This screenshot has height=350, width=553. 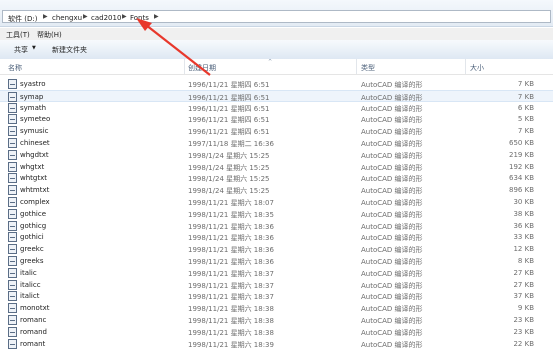 What do you see at coordinates (178, 50) in the screenshot?
I see `arrow-shaft` at bounding box center [178, 50].